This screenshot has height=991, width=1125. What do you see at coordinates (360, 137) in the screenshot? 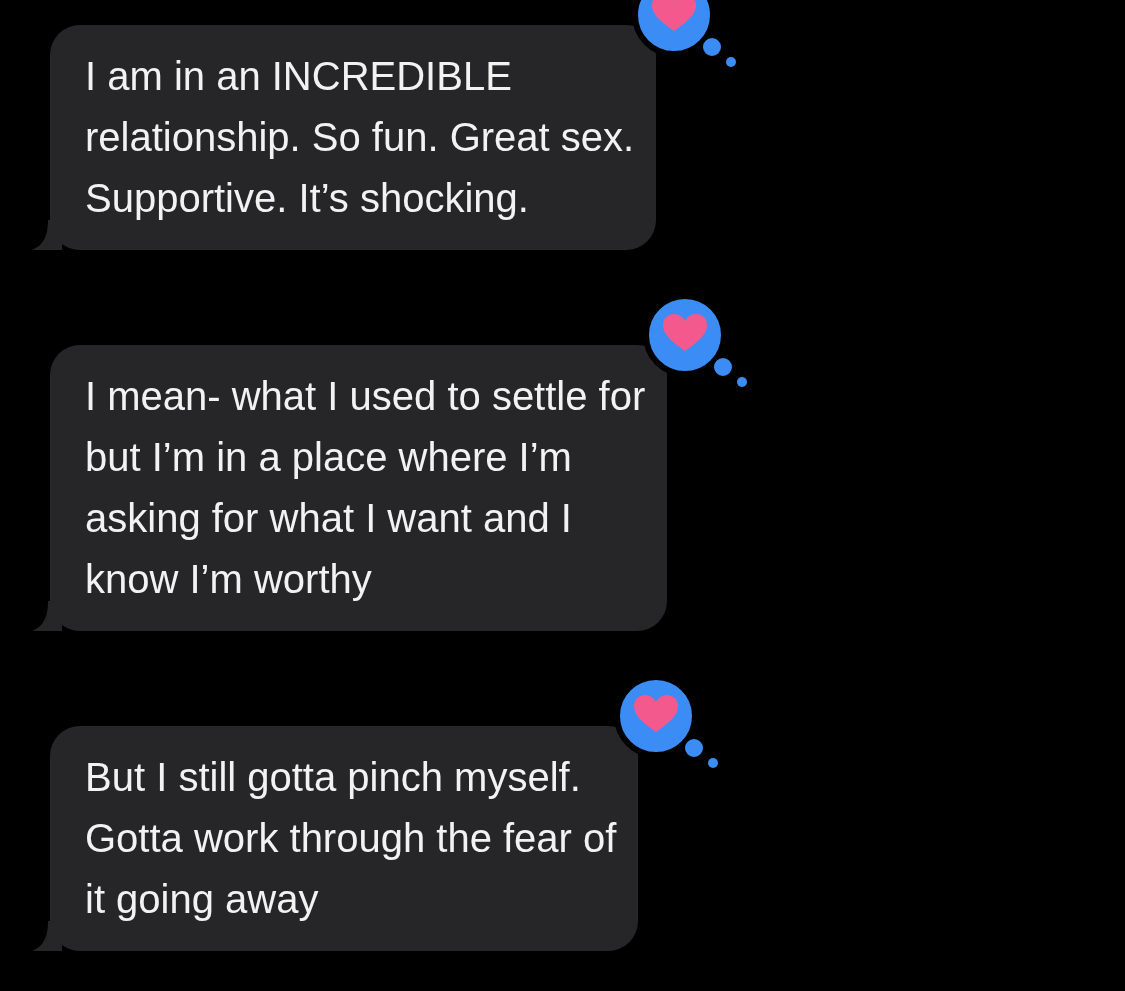
I see `message-text: I am in an INCREDIBLE relationship. So fun. Great sex. Supportive. It’s shocking.` at bounding box center [360, 137].